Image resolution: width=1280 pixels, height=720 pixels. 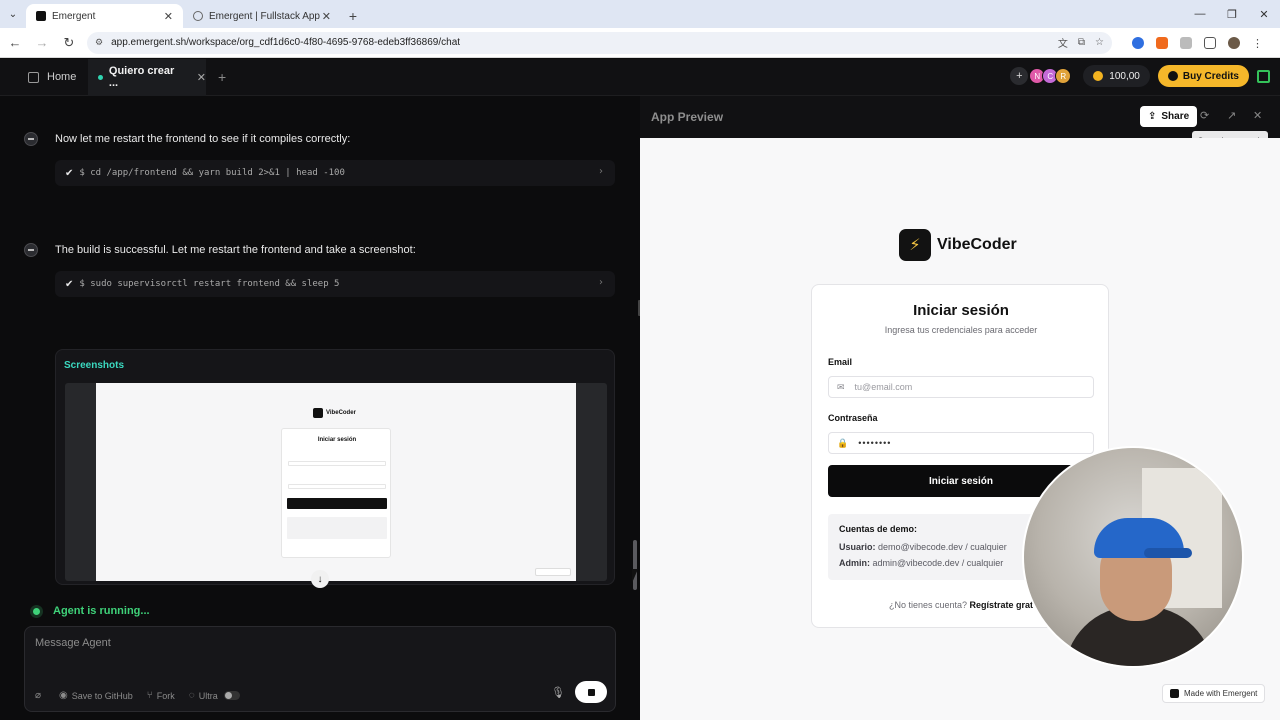 I want to click on minimize-icon: —, so click(x=1200, y=14).